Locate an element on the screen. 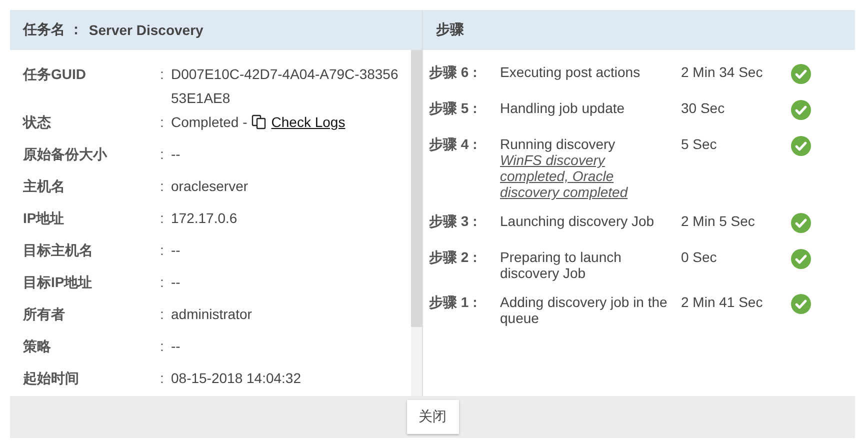 The image size is (865, 446). field-value: administrator is located at coordinates (212, 314).